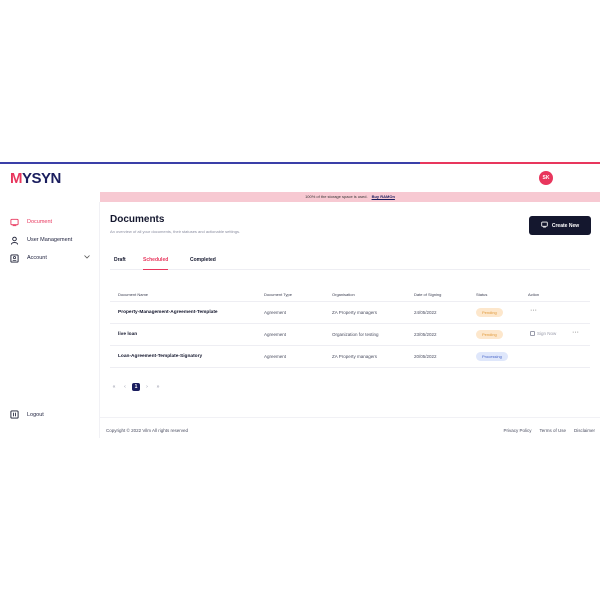  I want to click on avatar: SK, so click(546, 178).